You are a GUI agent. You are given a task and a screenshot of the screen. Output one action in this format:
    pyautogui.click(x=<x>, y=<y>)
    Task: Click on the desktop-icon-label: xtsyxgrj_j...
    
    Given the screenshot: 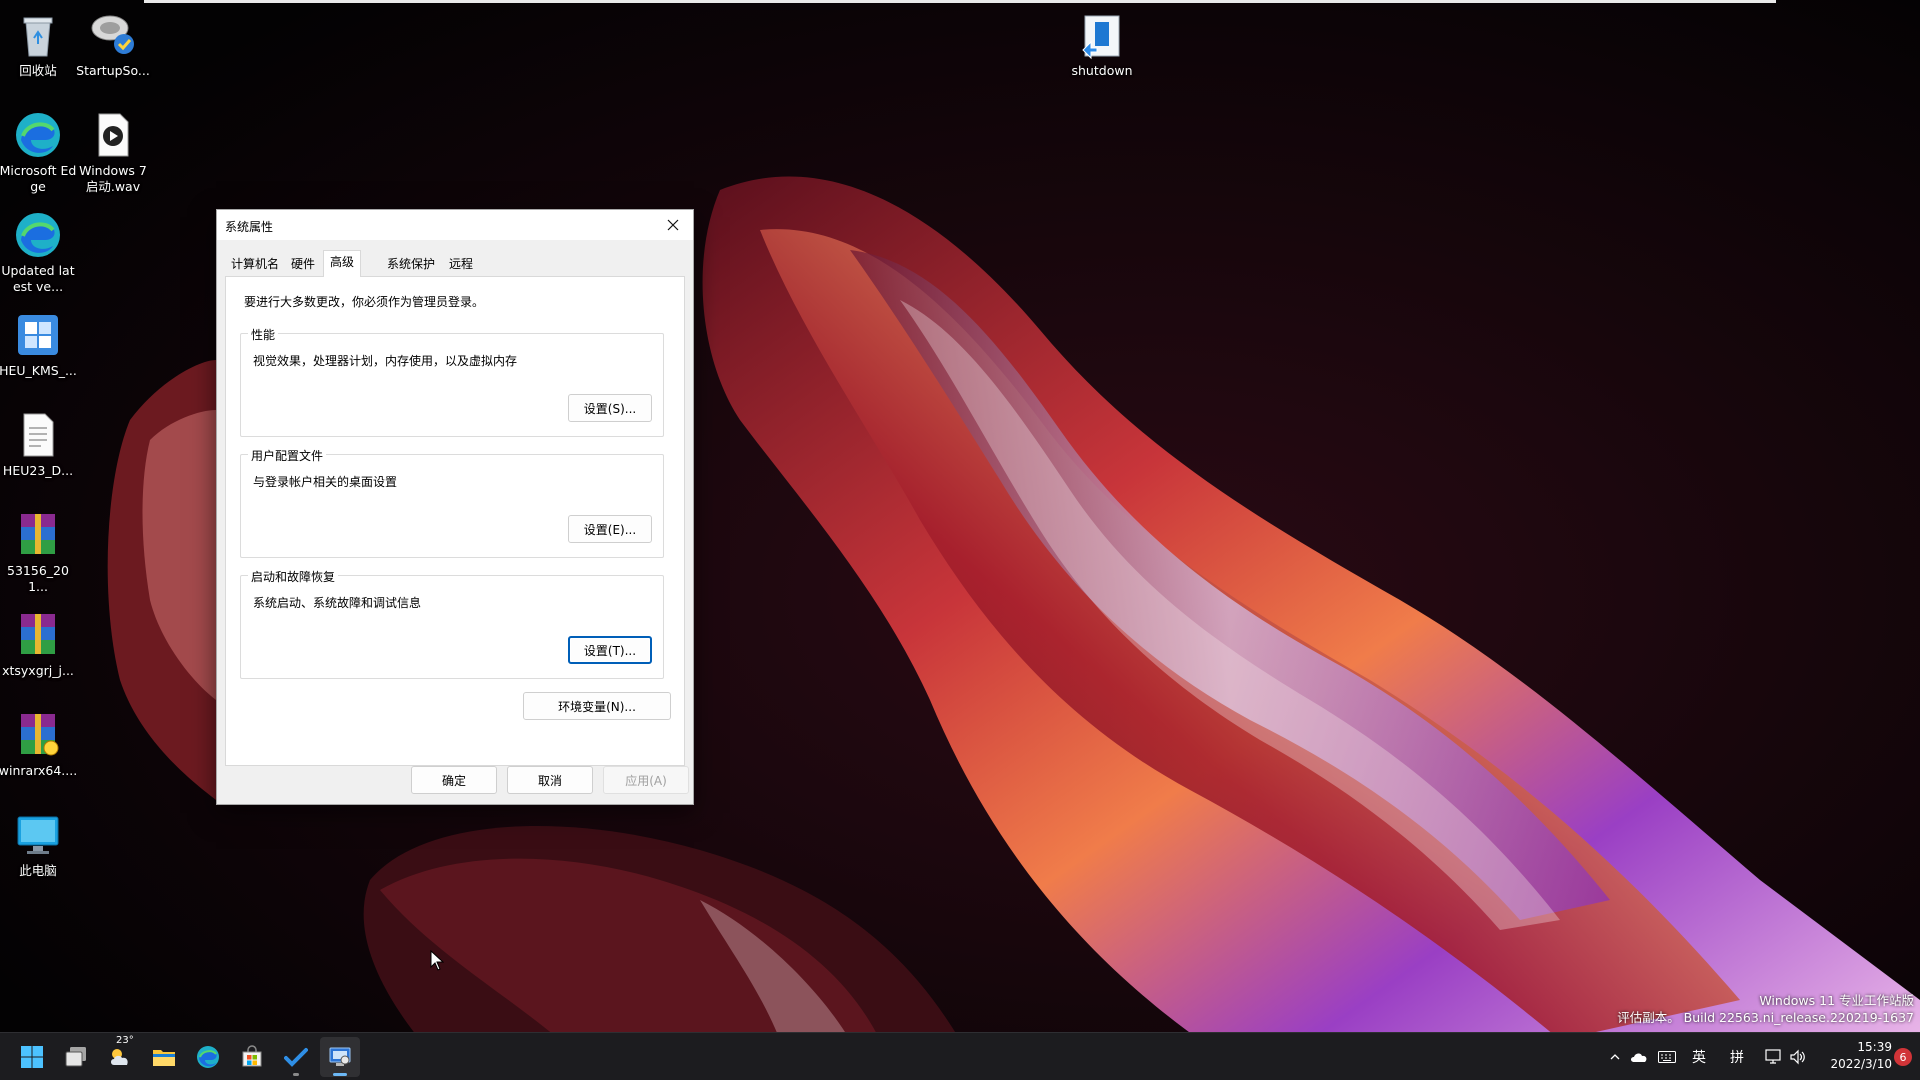 What is the action you would take?
    pyautogui.click(x=38, y=670)
    